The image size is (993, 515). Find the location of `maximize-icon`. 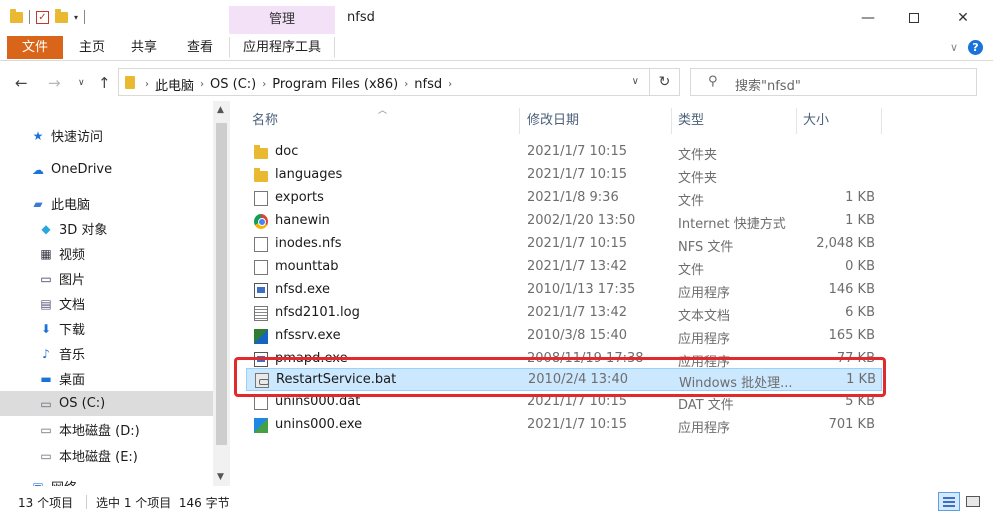

maximize-icon is located at coordinates (914, 18).